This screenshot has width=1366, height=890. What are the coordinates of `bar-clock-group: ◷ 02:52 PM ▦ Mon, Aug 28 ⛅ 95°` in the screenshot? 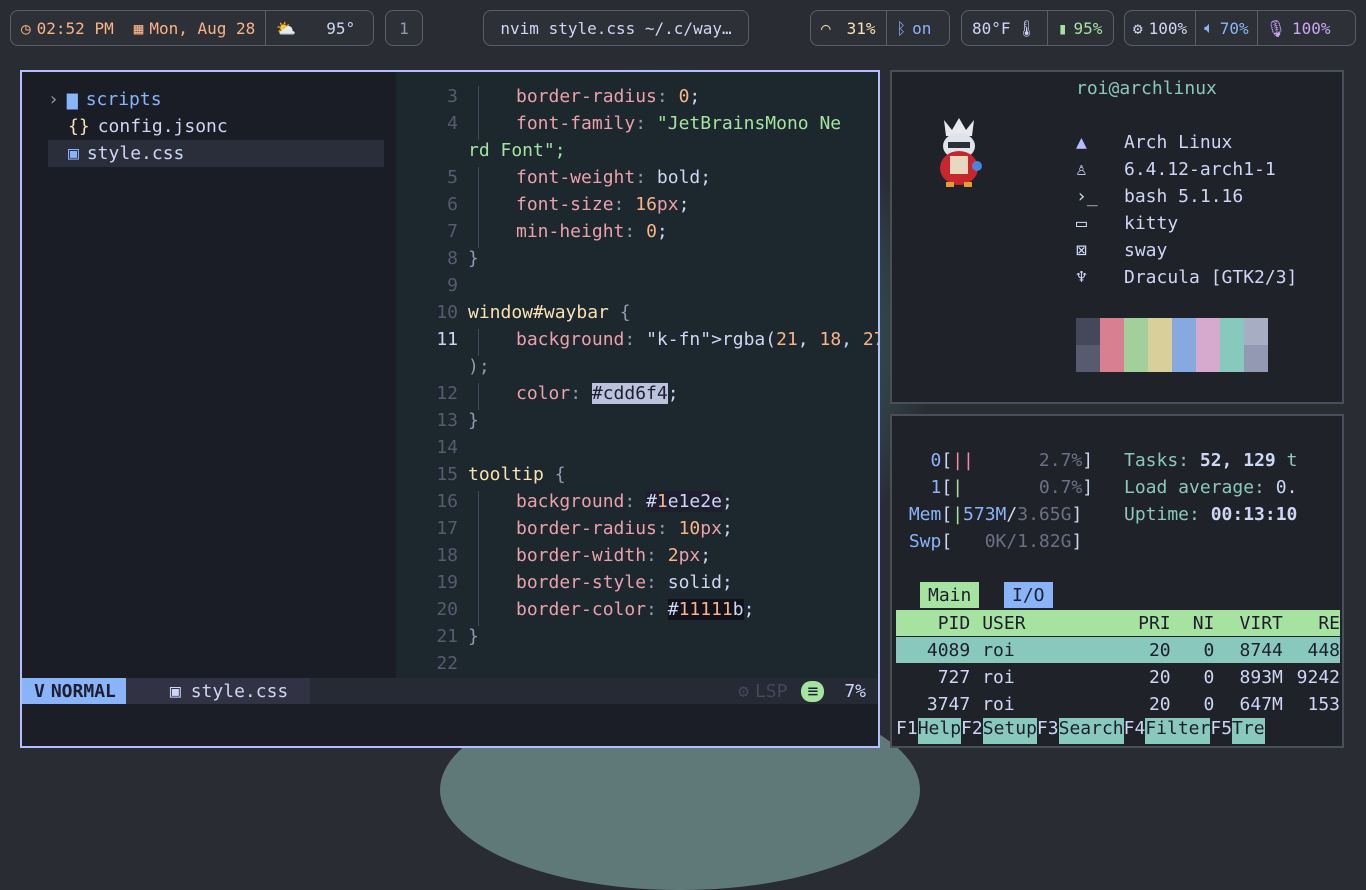 It's located at (192, 28).